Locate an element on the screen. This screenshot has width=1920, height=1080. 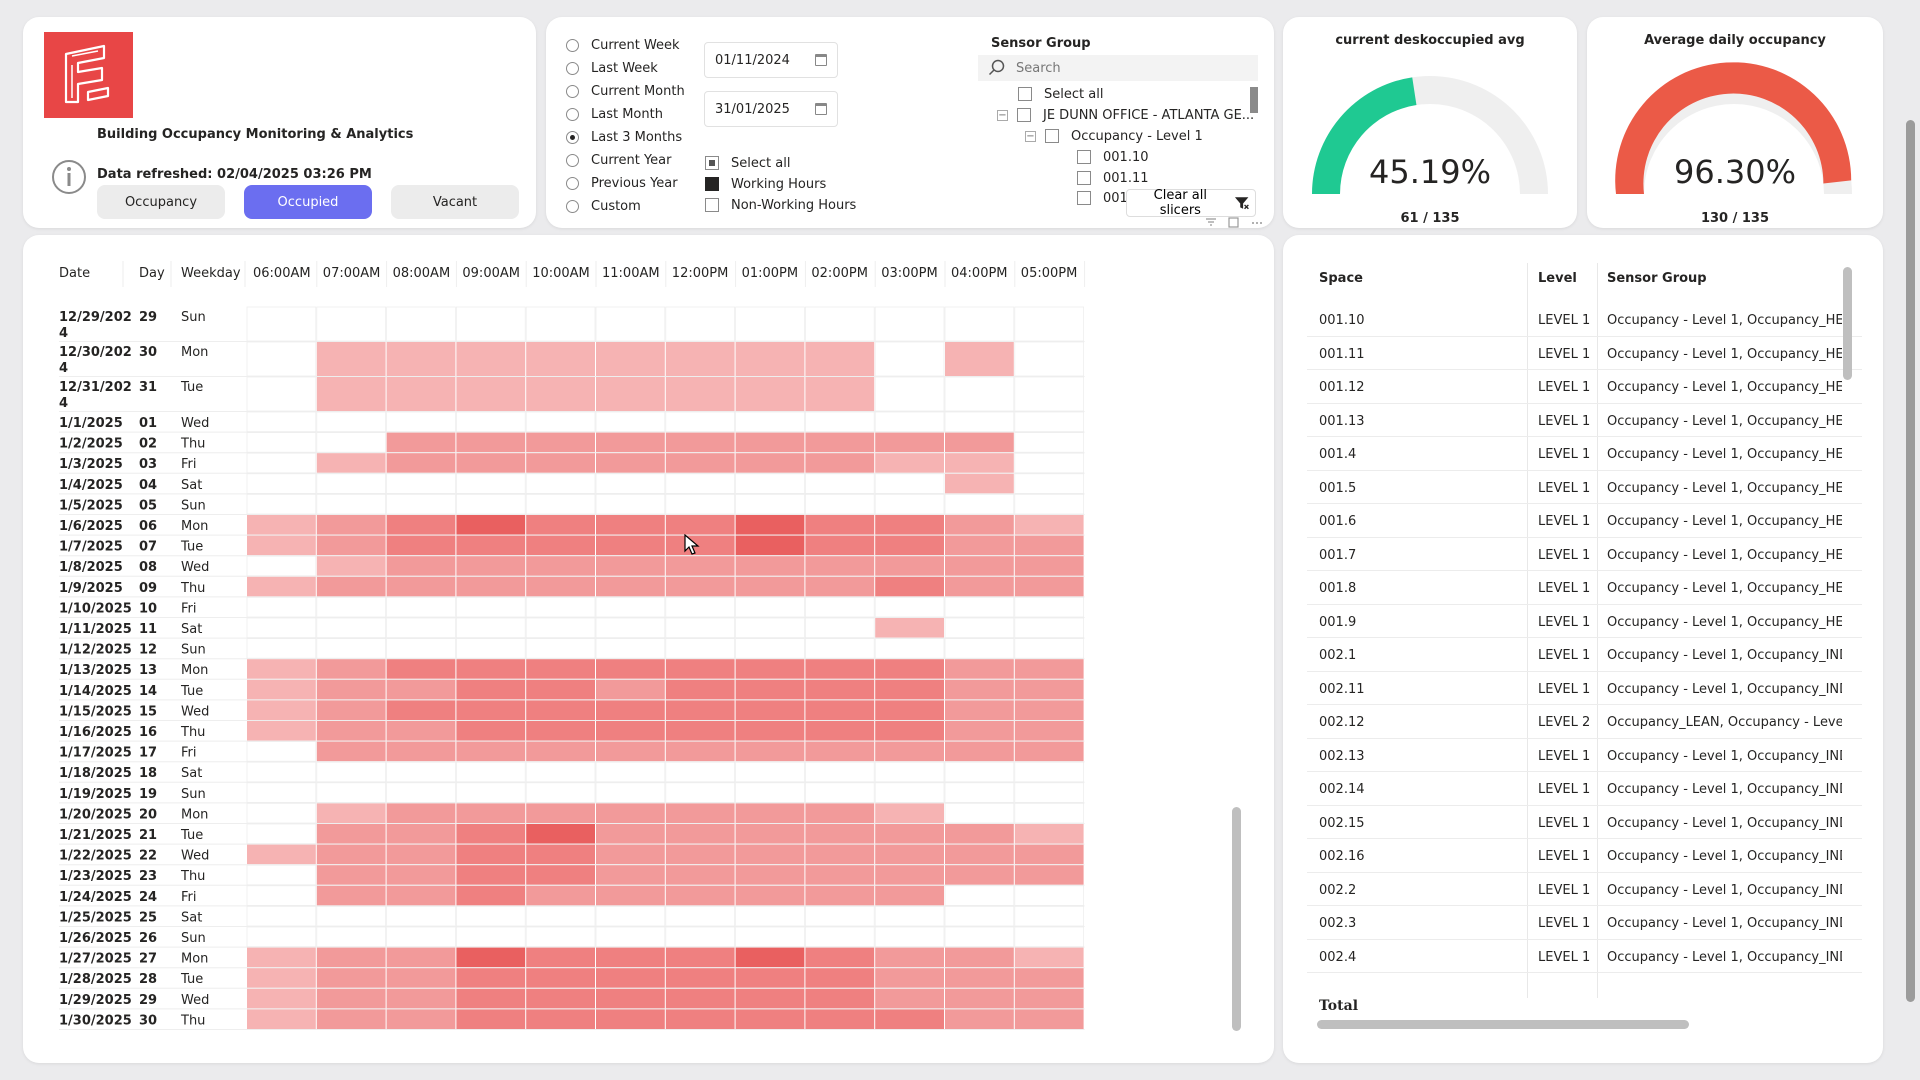
period-label: Custom is located at coordinates (616, 206).